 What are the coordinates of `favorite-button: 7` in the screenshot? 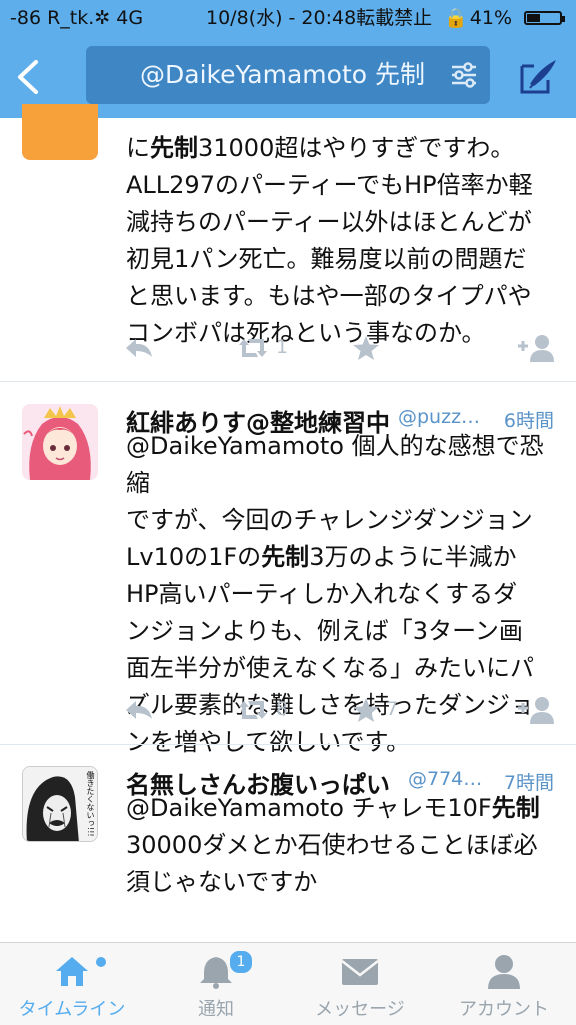 It's located at (375, 709).